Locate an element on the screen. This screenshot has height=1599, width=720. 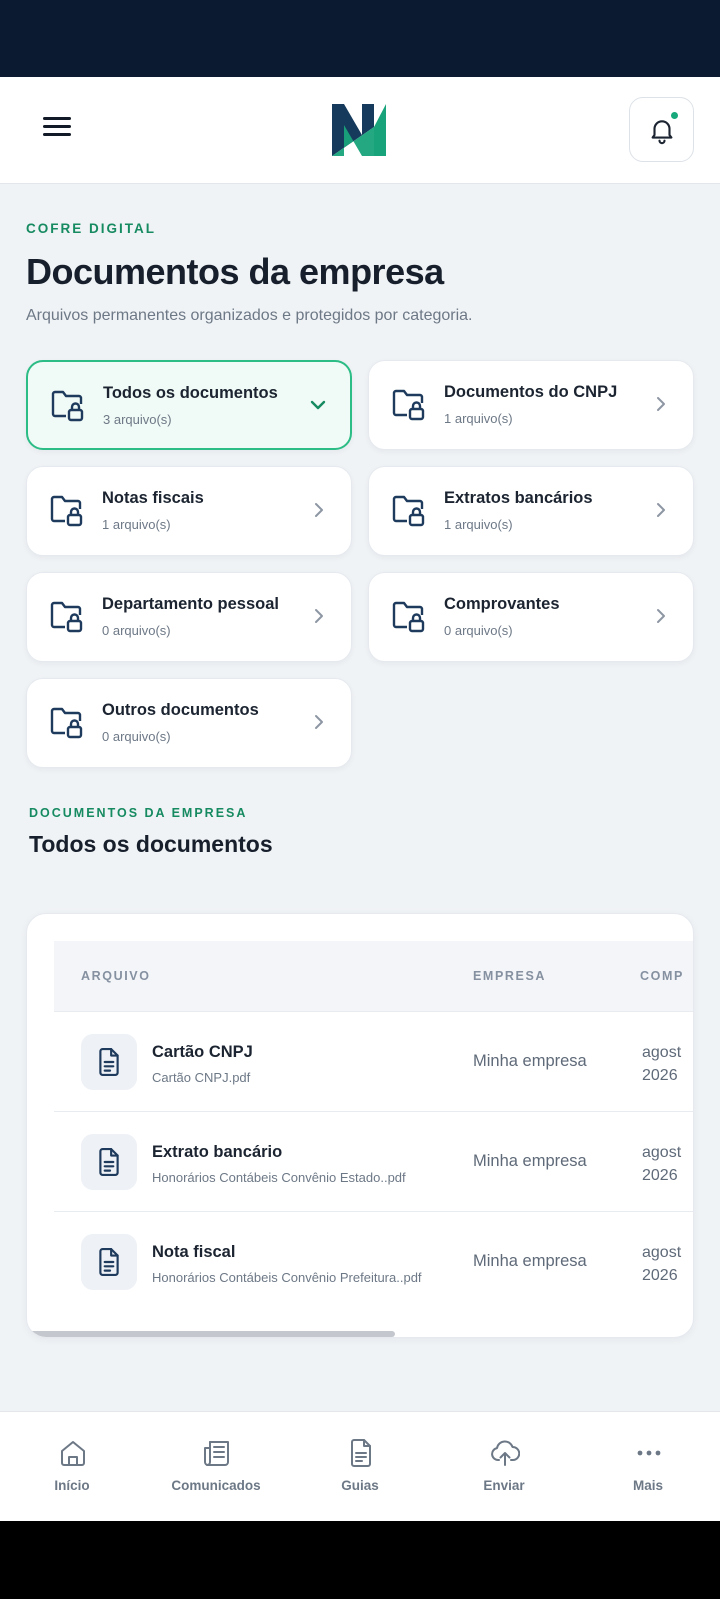
table-header: ARQUIVO EMPRESA COMP is located at coordinates (373, 976).